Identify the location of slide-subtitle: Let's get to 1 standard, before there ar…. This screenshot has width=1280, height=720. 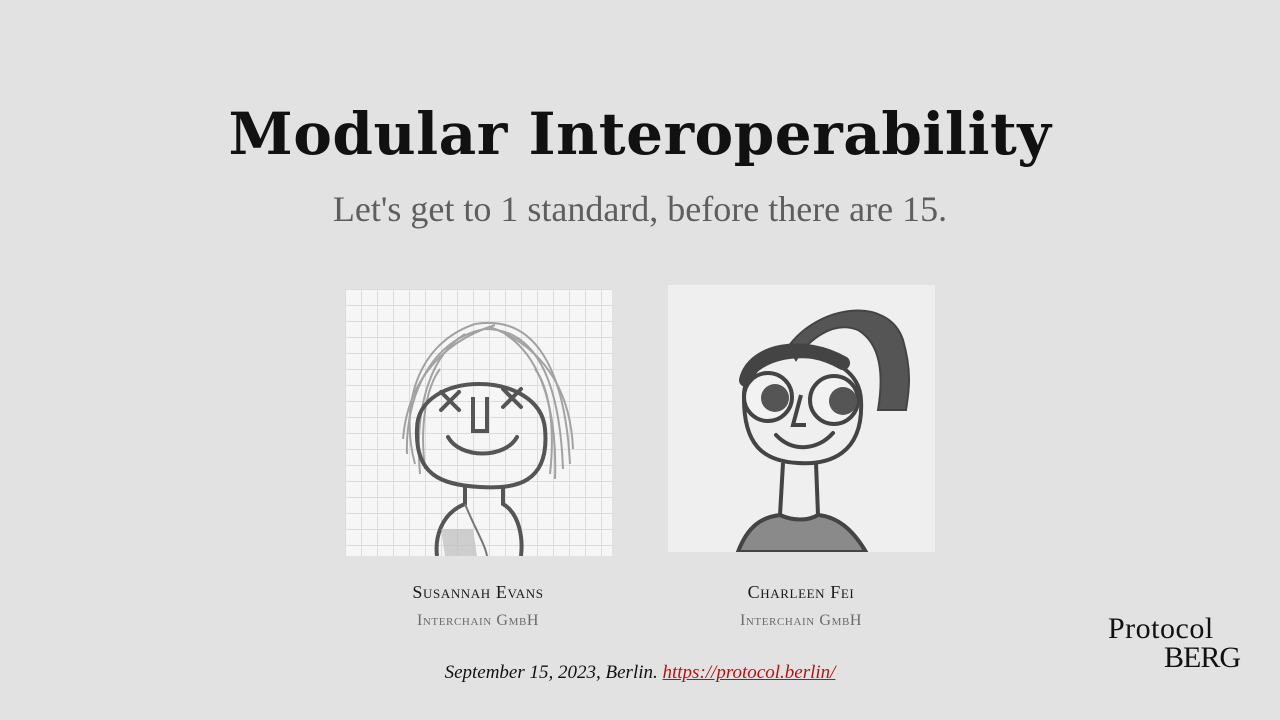
(640, 209).